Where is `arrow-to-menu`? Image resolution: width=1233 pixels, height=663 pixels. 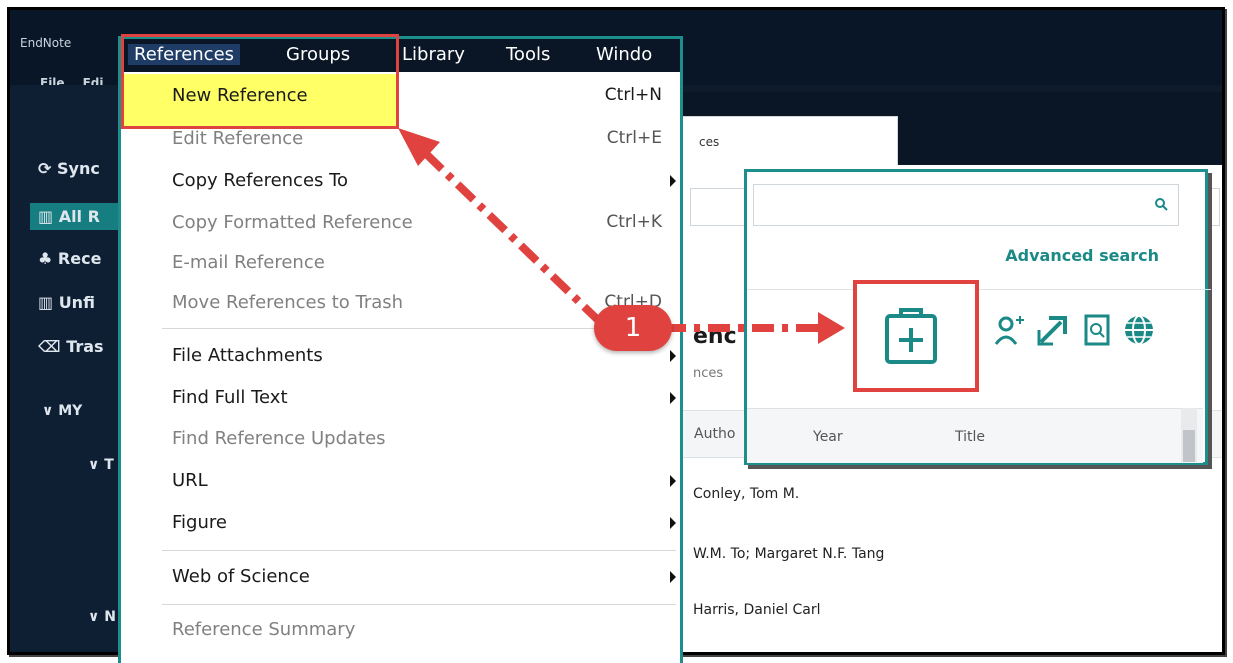
arrow-to-menu is located at coordinates (510, 235).